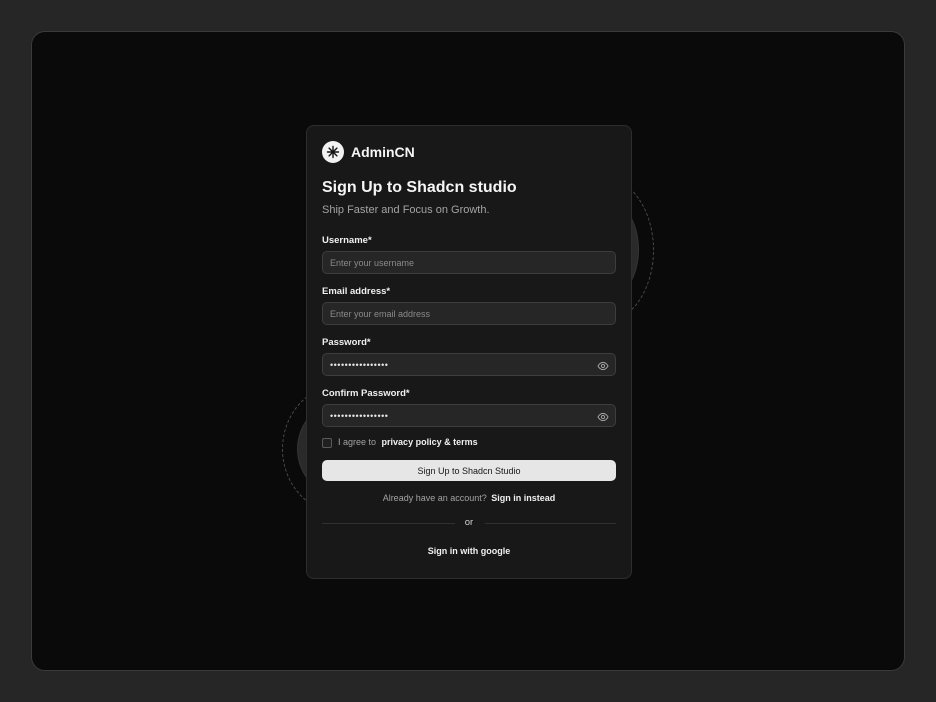  I want to click on confirm-password-input, so click(469, 415).